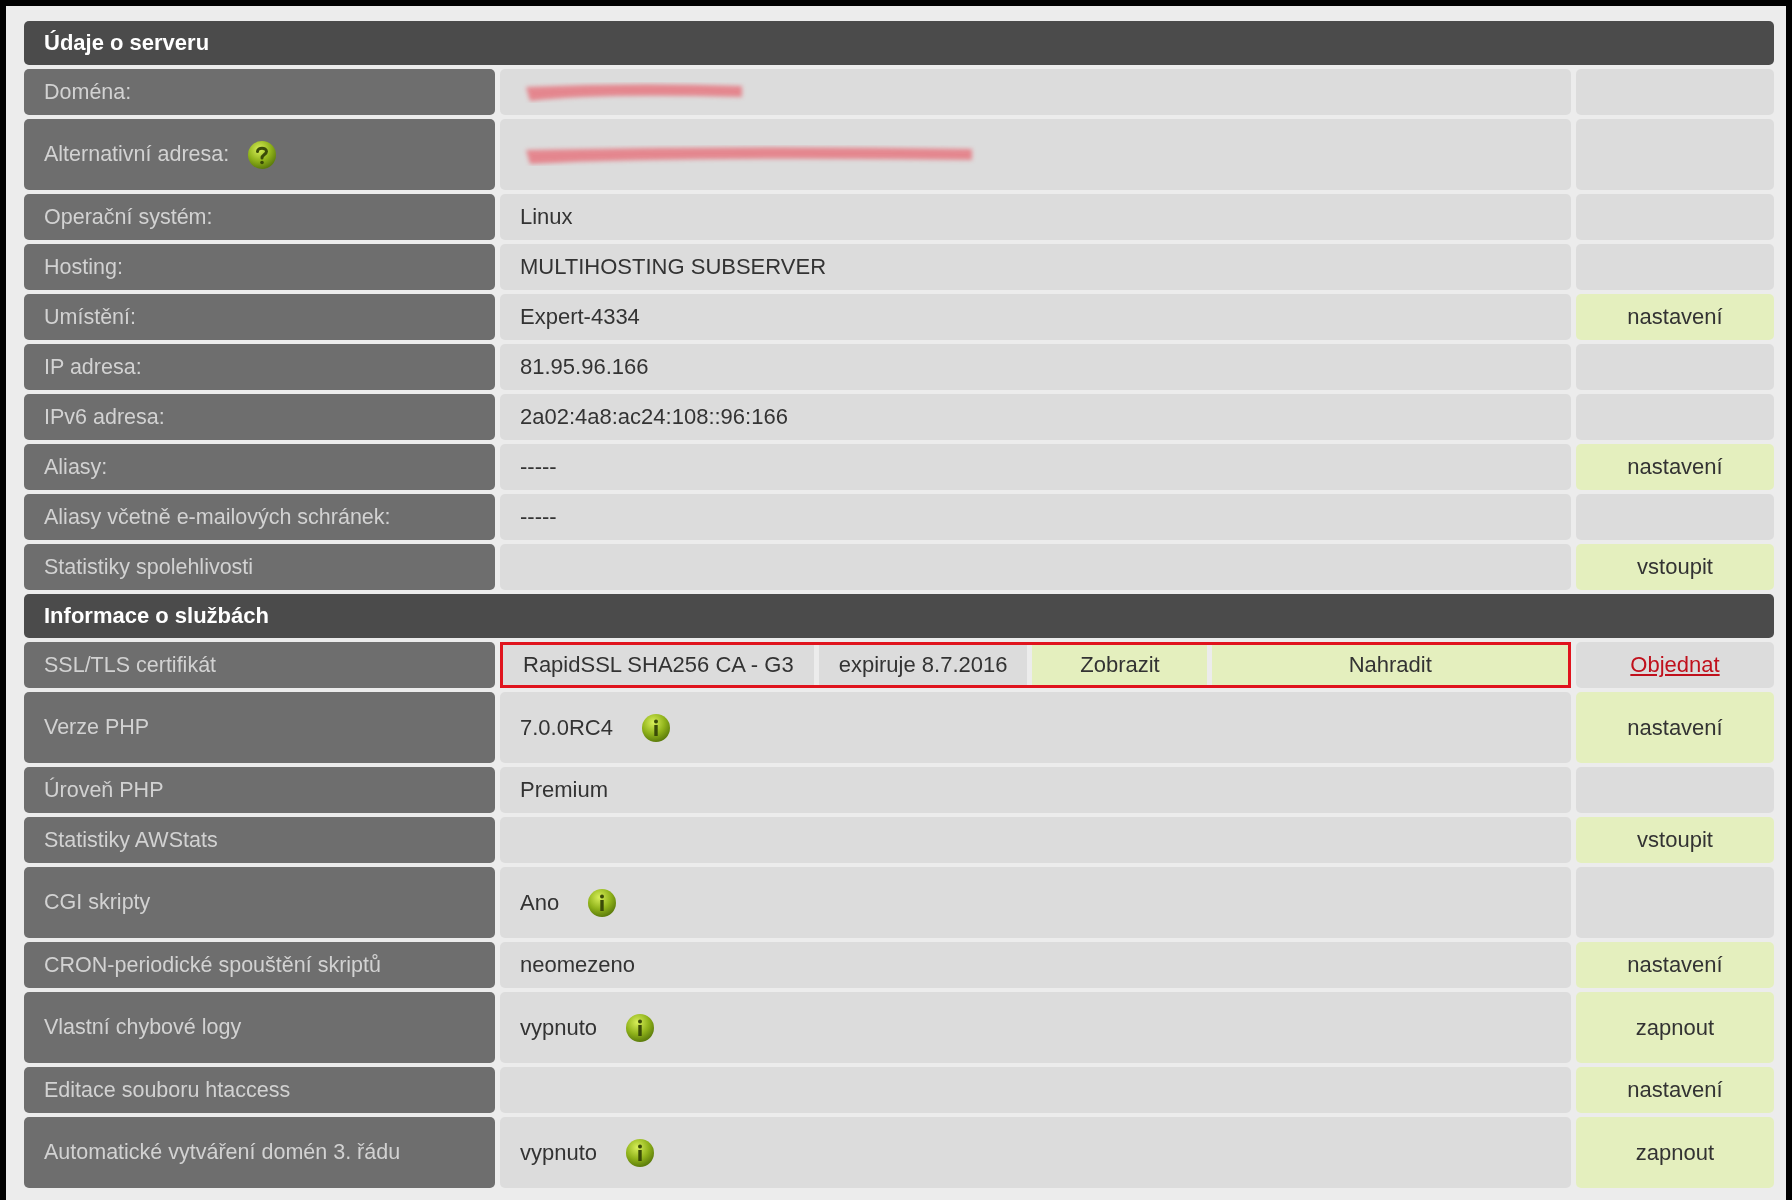 The width and height of the screenshot is (1792, 1200). Describe the element at coordinates (584, 367) in the screenshot. I see `value-text: 81.95.96.166` at that location.